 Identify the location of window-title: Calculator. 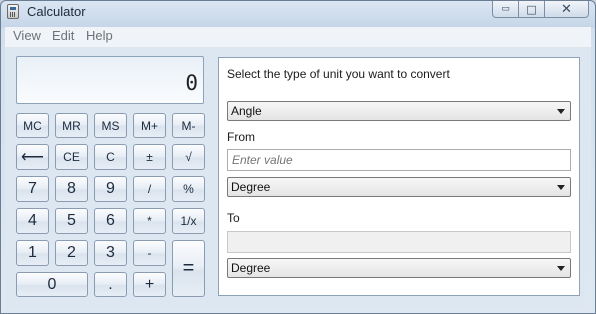
(56, 11).